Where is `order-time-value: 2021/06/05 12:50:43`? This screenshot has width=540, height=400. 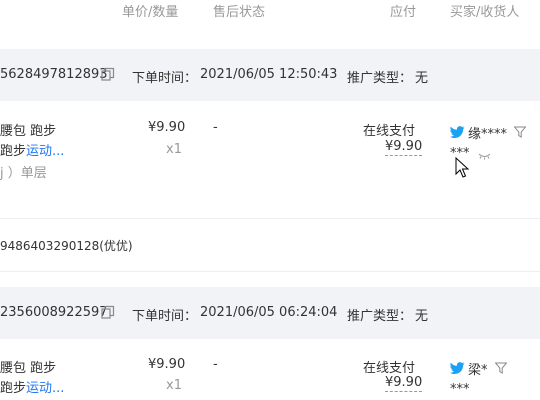 order-time-value: 2021/06/05 12:50:43 is located at coordinates (269, 74).